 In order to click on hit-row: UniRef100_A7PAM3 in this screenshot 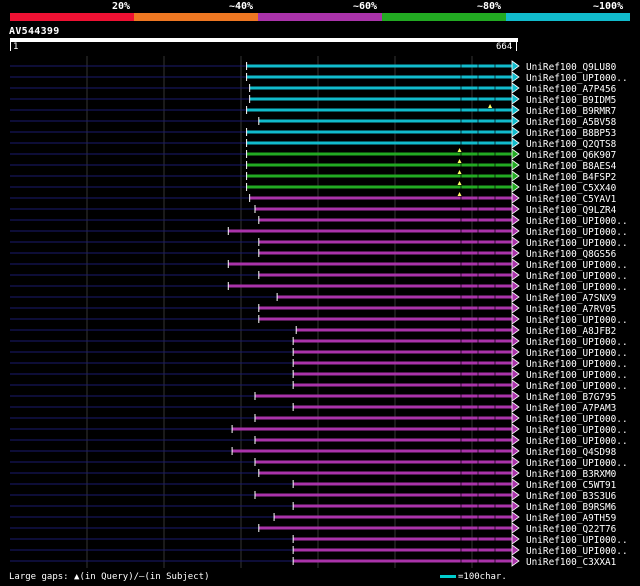, I will do `click(313, 407)`.